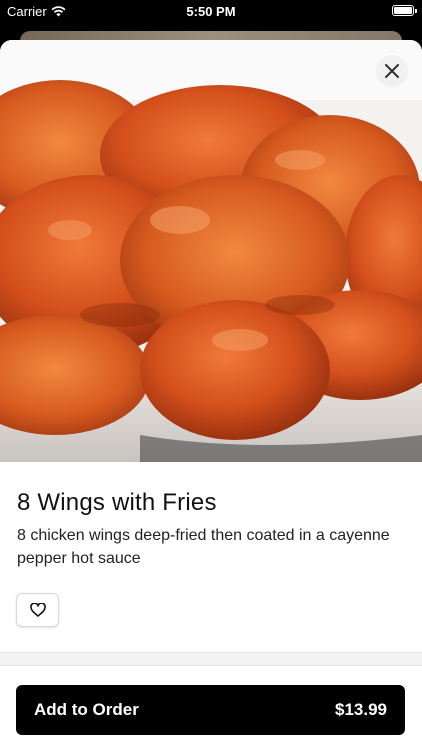 The width and height of the screenshot is (422, 750). I want to click on favorite-button, so click(37, 610).